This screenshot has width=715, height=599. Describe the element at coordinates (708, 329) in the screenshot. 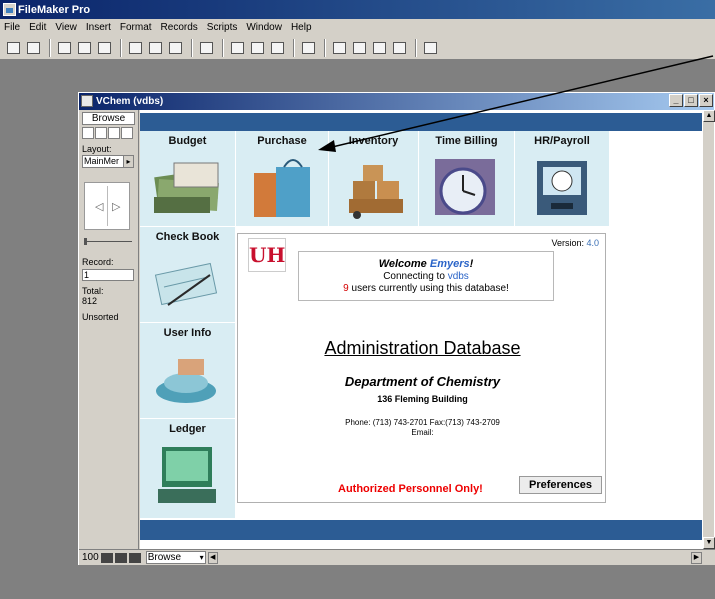

I see `vertical-scrollbar: ▲ ▼` at that location.